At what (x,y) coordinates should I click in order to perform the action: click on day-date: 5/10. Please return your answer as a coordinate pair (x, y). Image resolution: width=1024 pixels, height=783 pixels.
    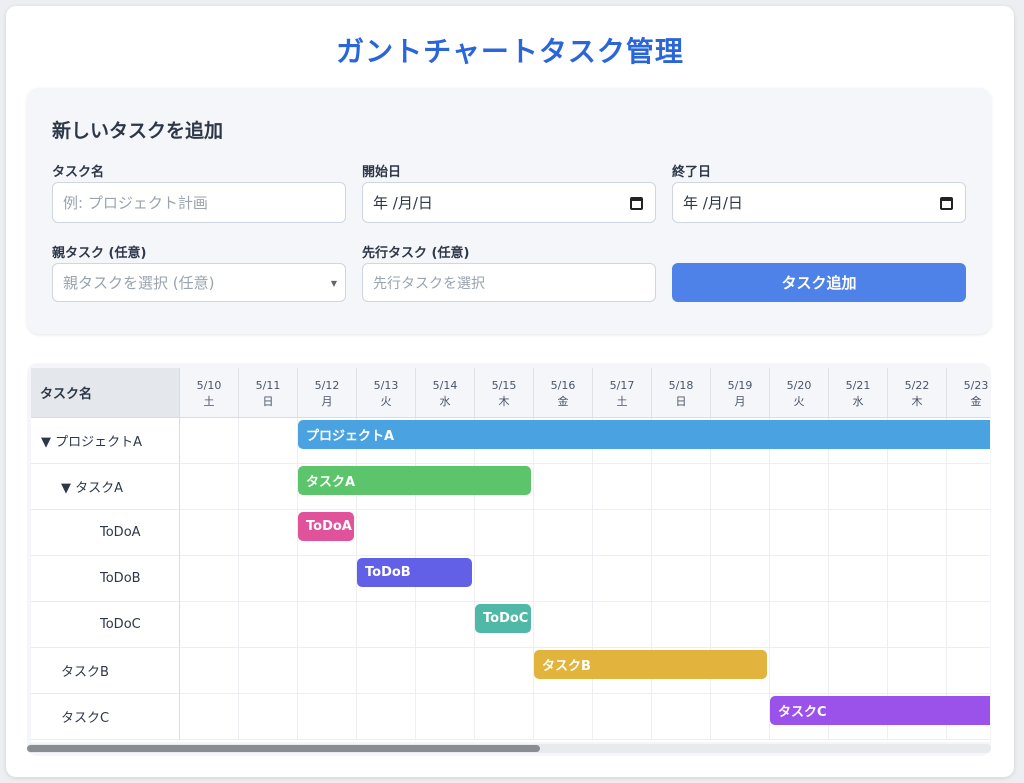
    Looking at the image, I should click on (209, 385).